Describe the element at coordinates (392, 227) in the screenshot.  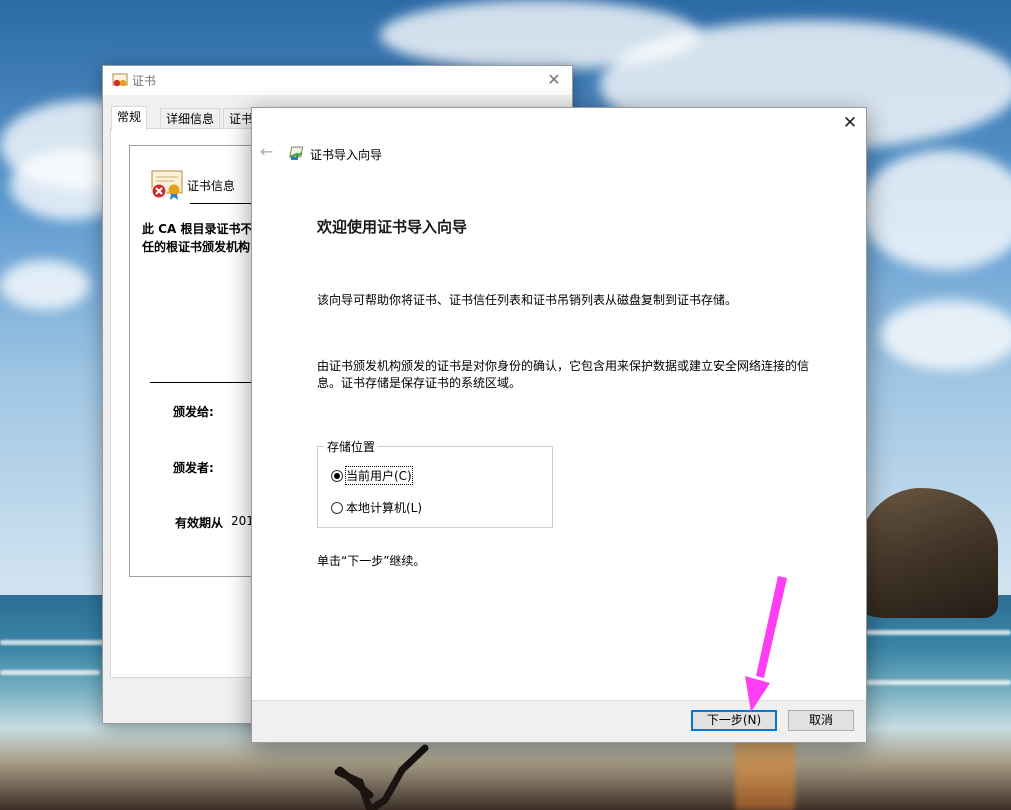
I see `wizard-heading: 欢迎使用证书导入向导` at that location.